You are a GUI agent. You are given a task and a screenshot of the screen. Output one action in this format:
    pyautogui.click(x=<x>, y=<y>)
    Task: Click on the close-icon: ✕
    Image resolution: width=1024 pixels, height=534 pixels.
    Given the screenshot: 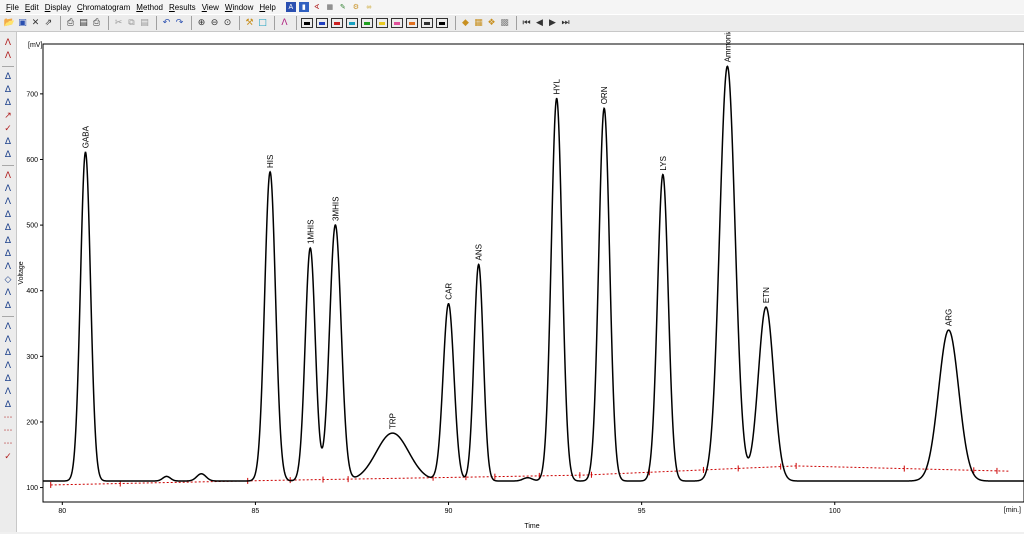 What is the action you would take?
    pyautogui.click(x=35, y=23)
    